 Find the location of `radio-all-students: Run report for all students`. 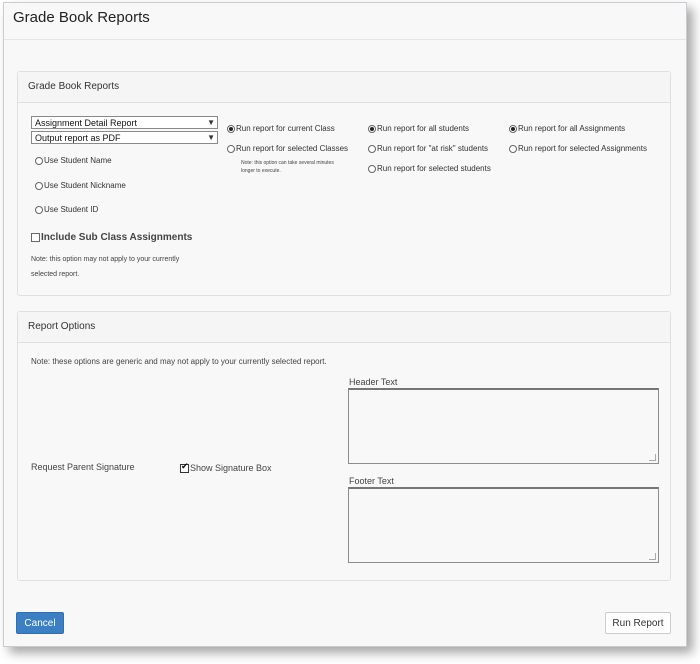

radio-all-students: Run report for all students is located at coordinates (418, 128).